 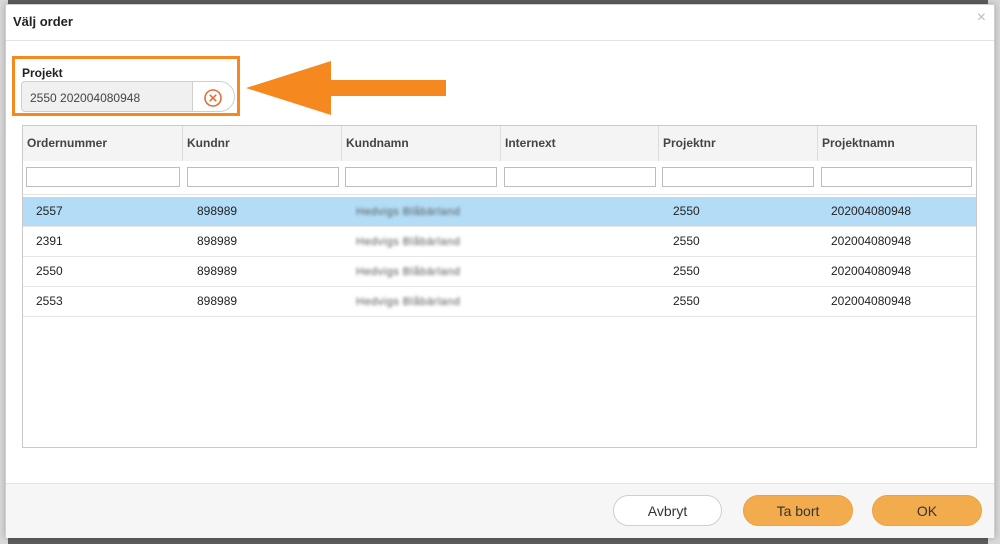 I want to click on annotation-arrow-icon, so click(x=346, y=88).